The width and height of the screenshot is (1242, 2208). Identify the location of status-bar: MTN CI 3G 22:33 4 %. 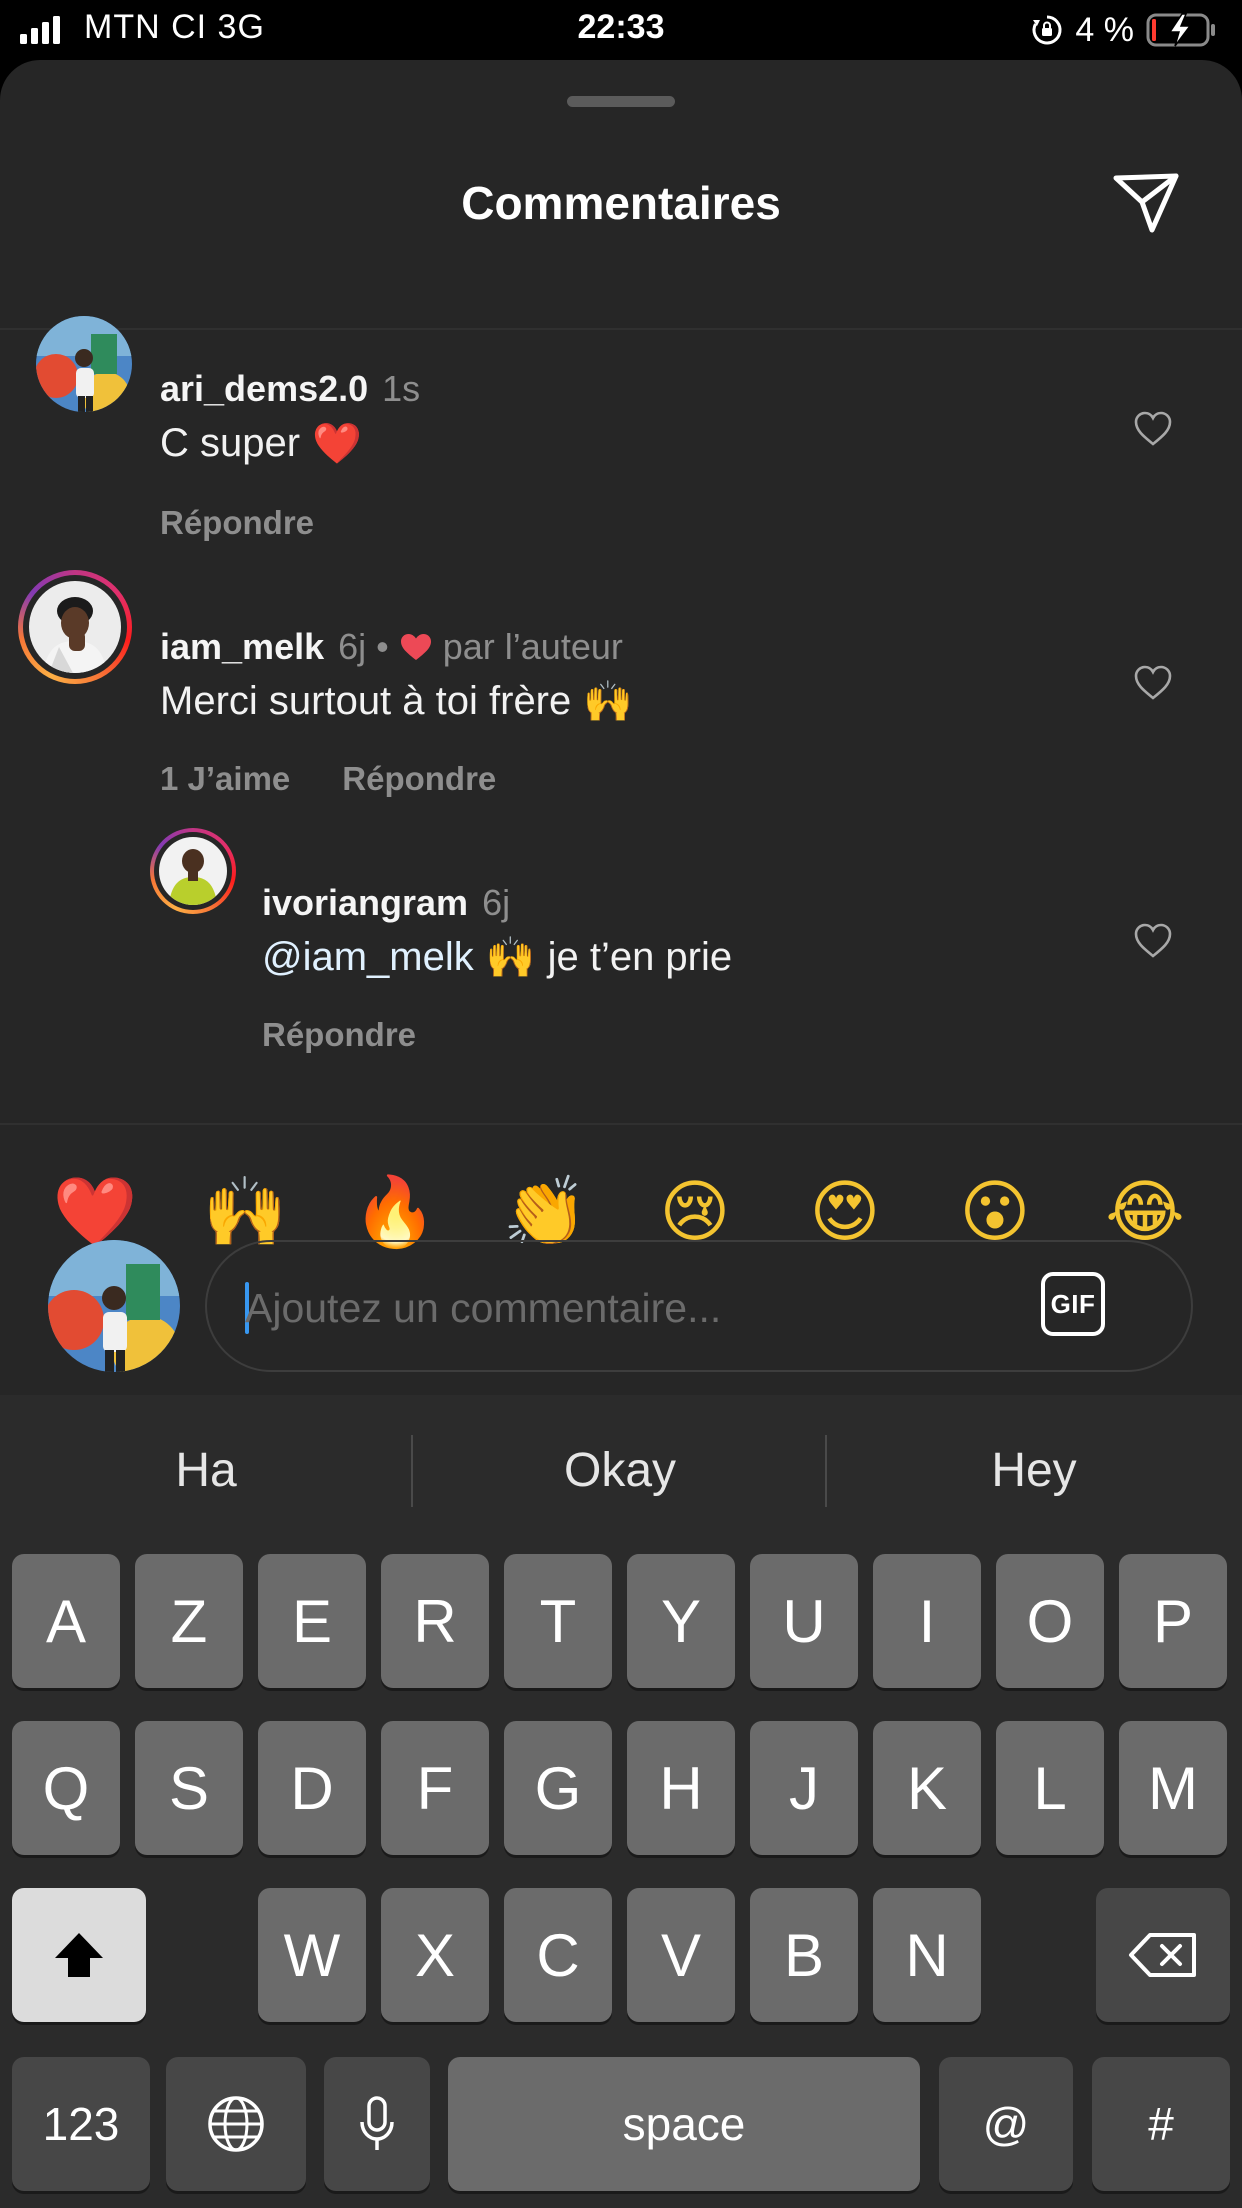
(621, 30).